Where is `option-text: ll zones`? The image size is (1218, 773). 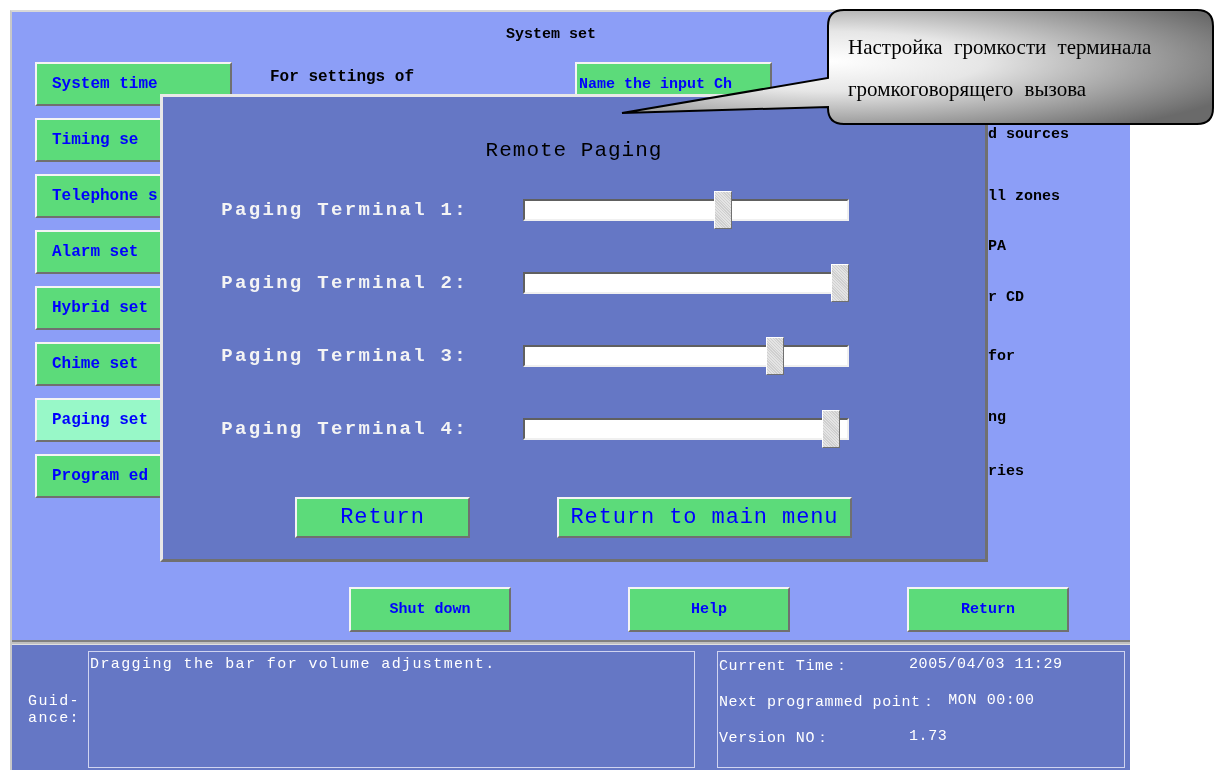
option-text: ll zones is located at coordinates (1024, 197).